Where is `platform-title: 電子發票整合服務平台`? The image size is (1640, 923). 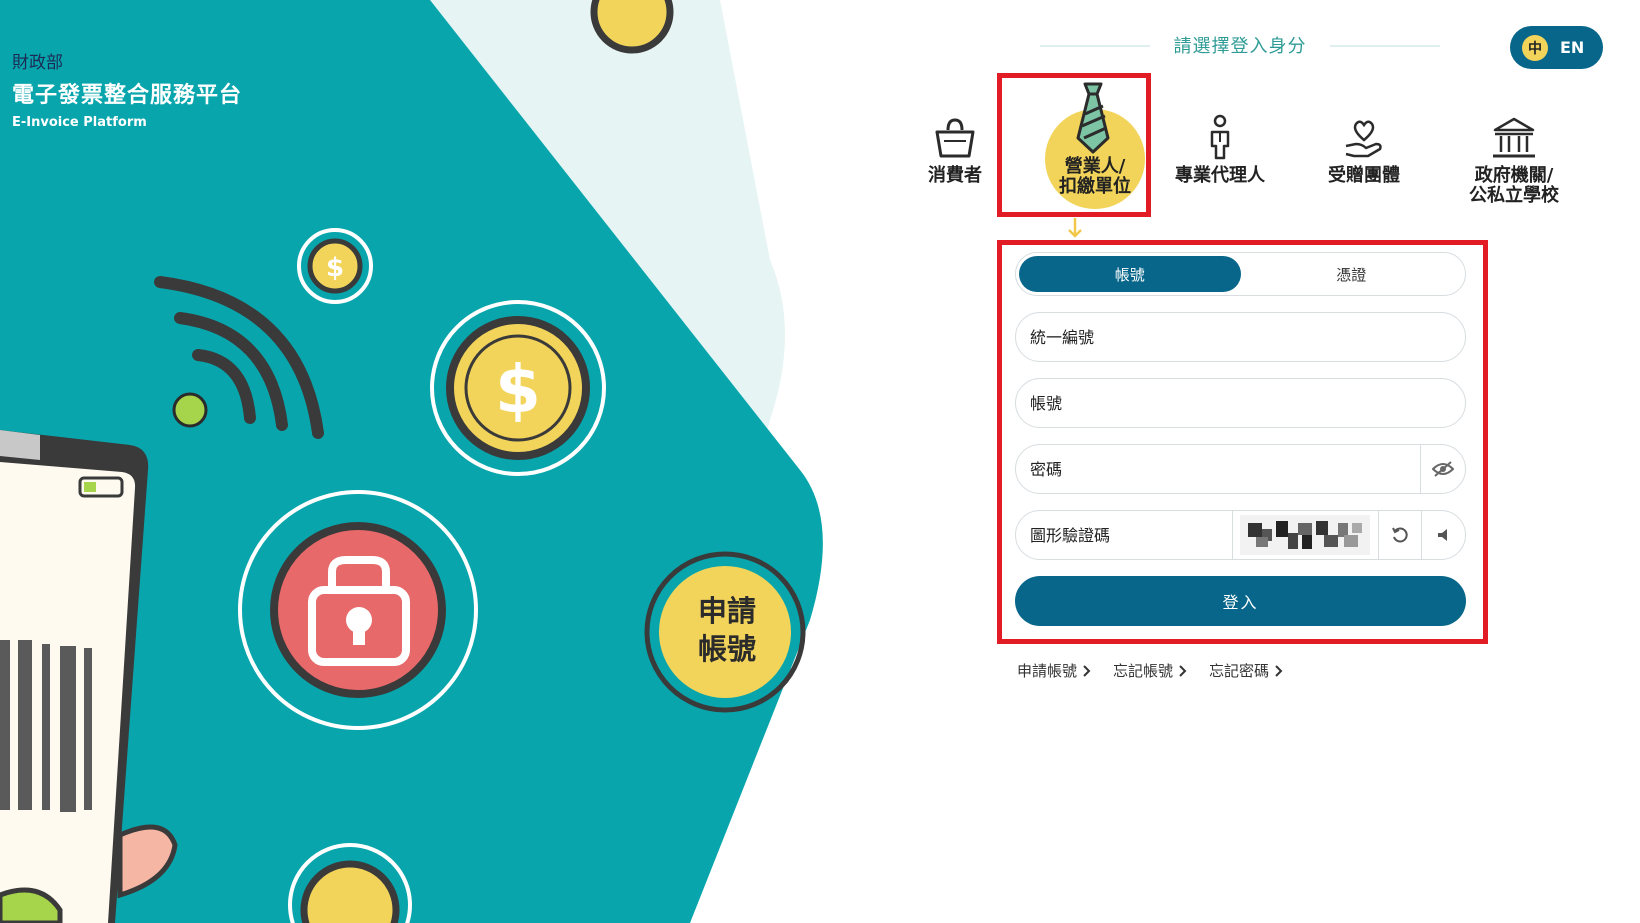
platform-title: 電子發票整合服務平台 is located at coordinates (127, 95).